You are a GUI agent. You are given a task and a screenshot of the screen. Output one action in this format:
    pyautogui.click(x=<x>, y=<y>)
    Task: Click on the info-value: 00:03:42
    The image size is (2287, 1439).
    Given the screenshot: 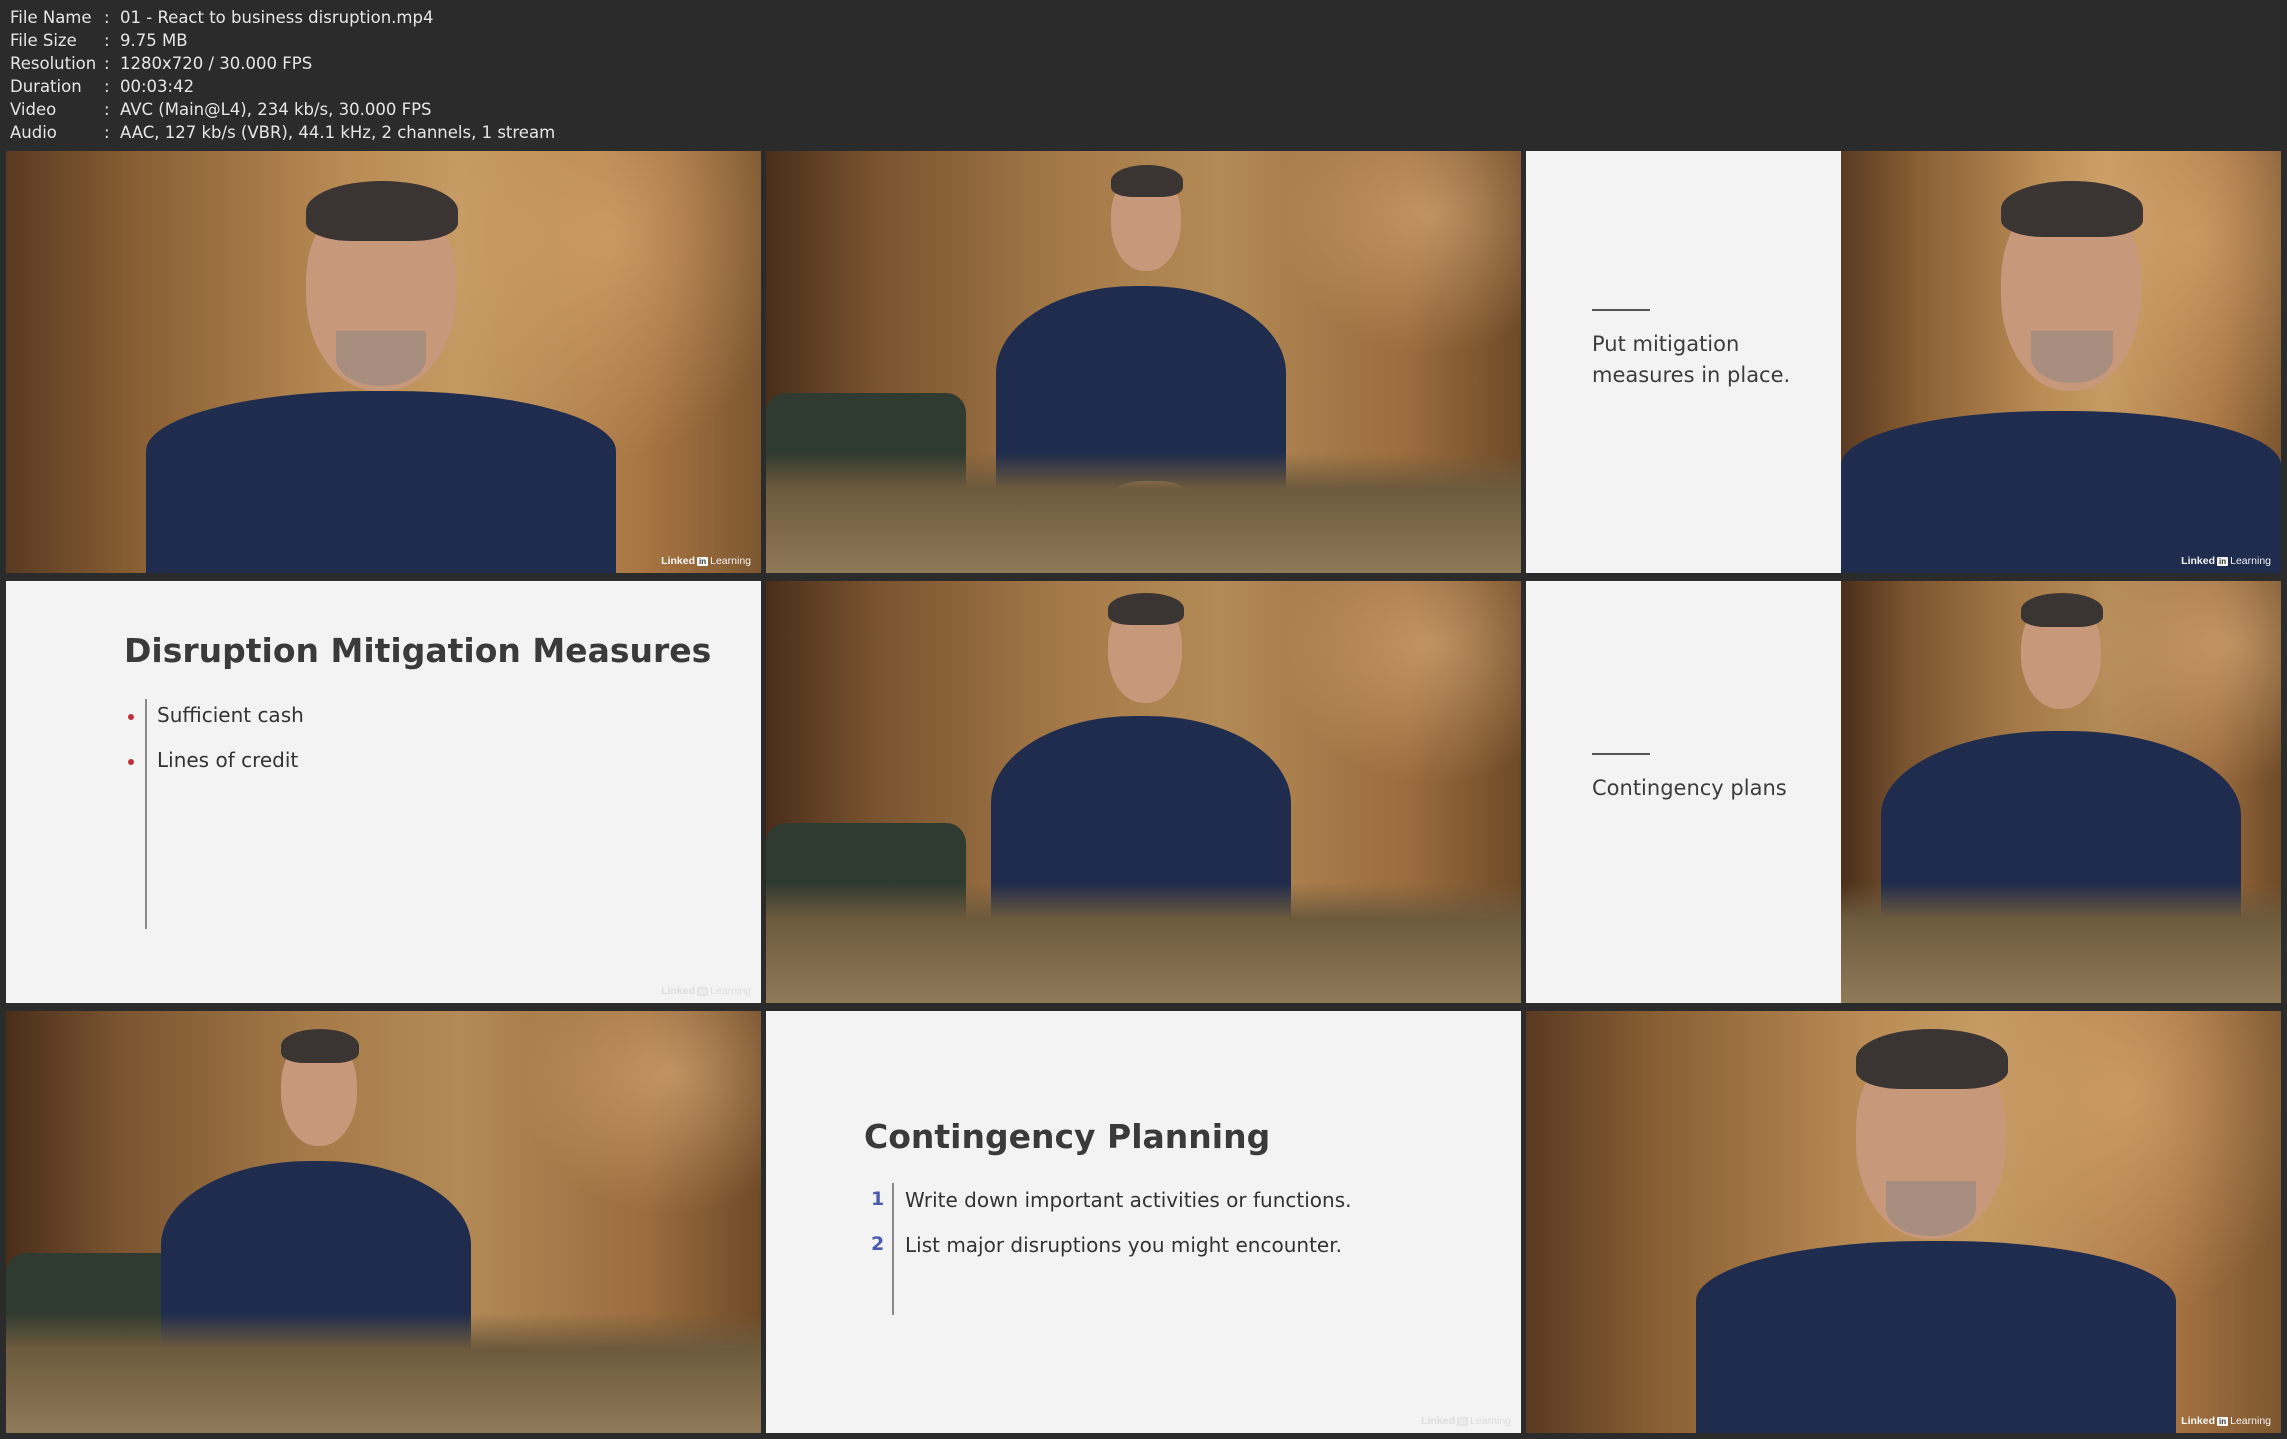 What is the action you would take?
    pyautogui.click(x=157, y=86)
    